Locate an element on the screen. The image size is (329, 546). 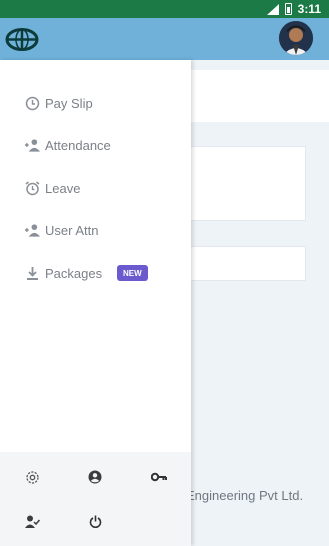
menu-item-attendance: Attendance is located at coordinates (95, 145).